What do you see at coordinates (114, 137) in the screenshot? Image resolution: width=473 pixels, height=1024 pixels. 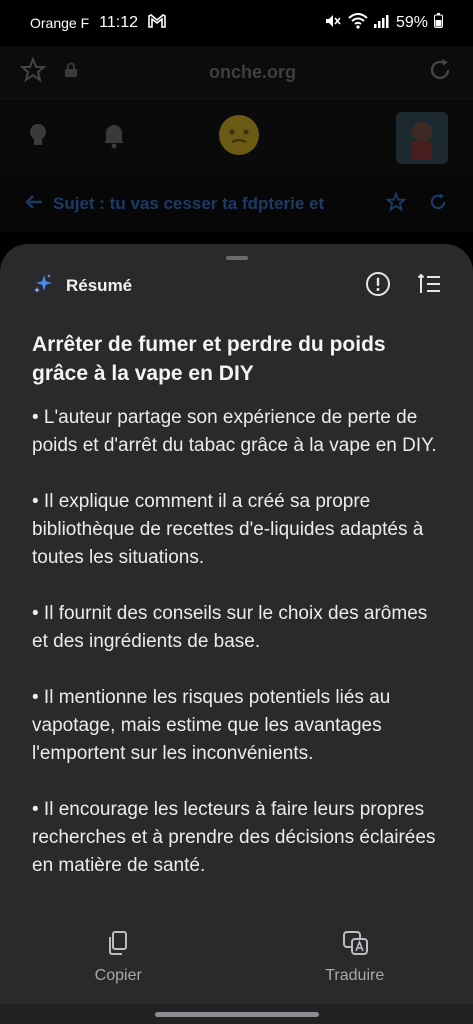 I see `bell-icon` at bounding box center [114, 137].